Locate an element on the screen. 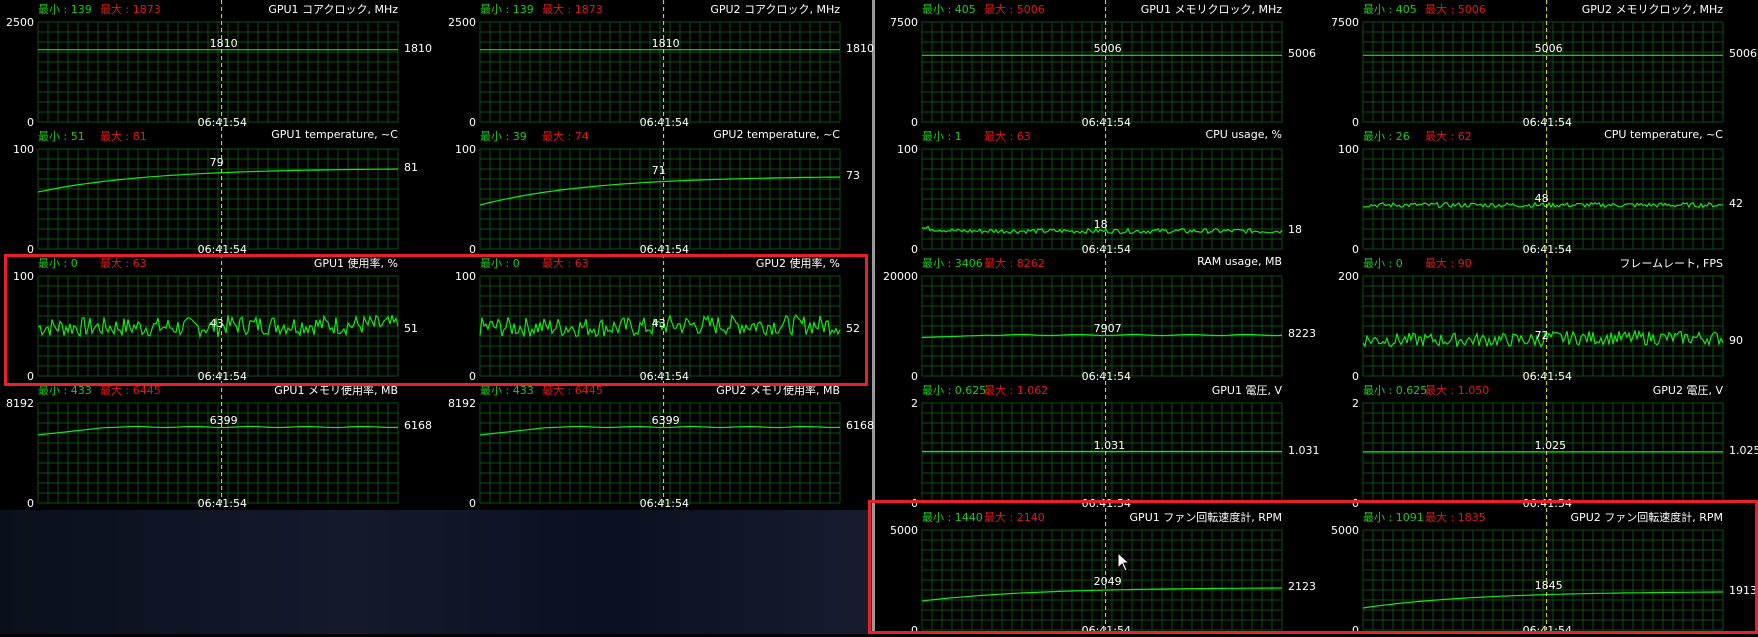 This screenshot has width=1758, height=637. graph-title: GPU2 メモリ使用率, MB is located at coordinates (778, 390).